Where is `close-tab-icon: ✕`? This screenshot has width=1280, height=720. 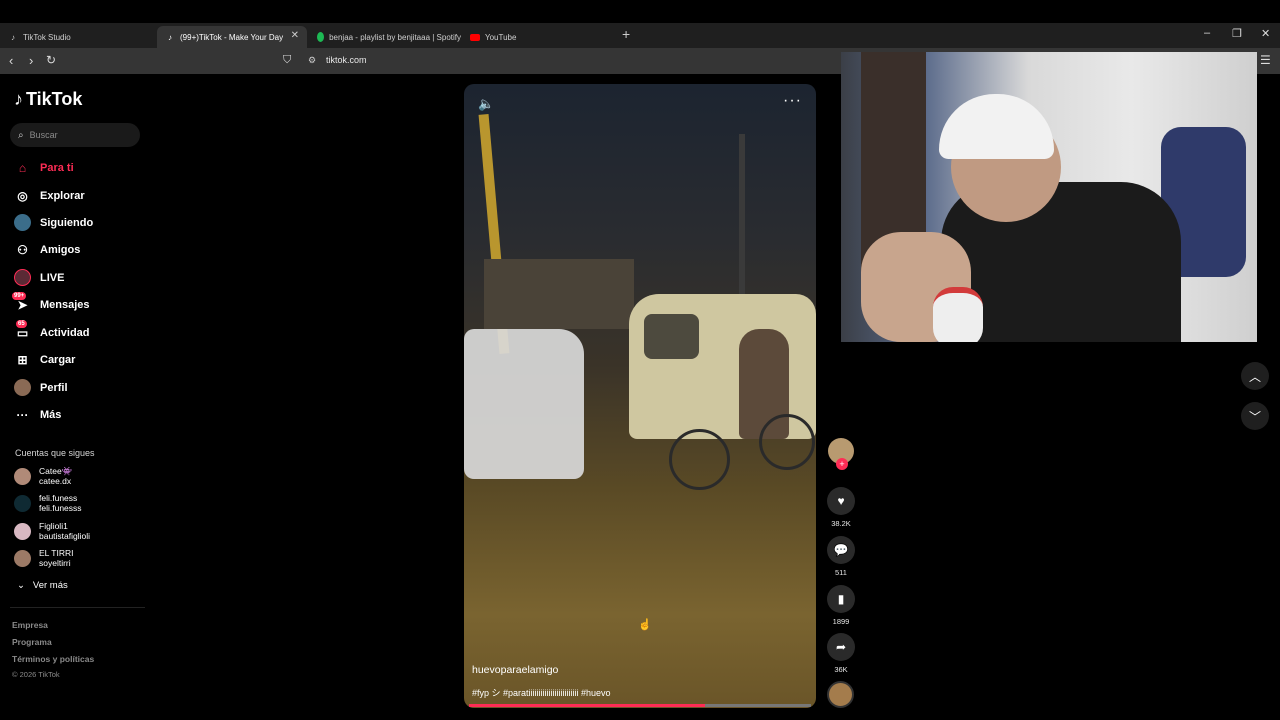 close-tab-icon: ✕ is located at coordinates (295, 35).